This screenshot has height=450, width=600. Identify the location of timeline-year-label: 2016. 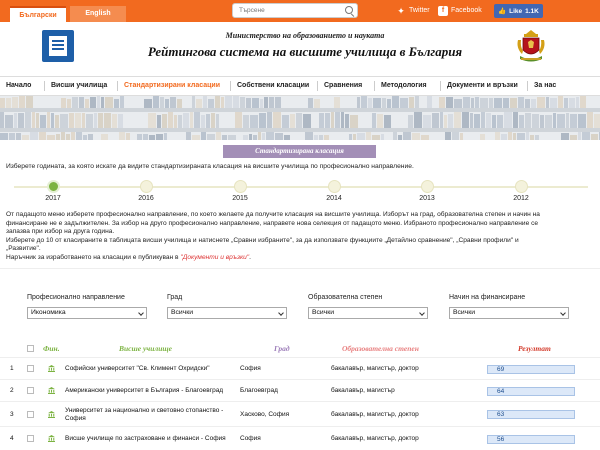
(146, 198).